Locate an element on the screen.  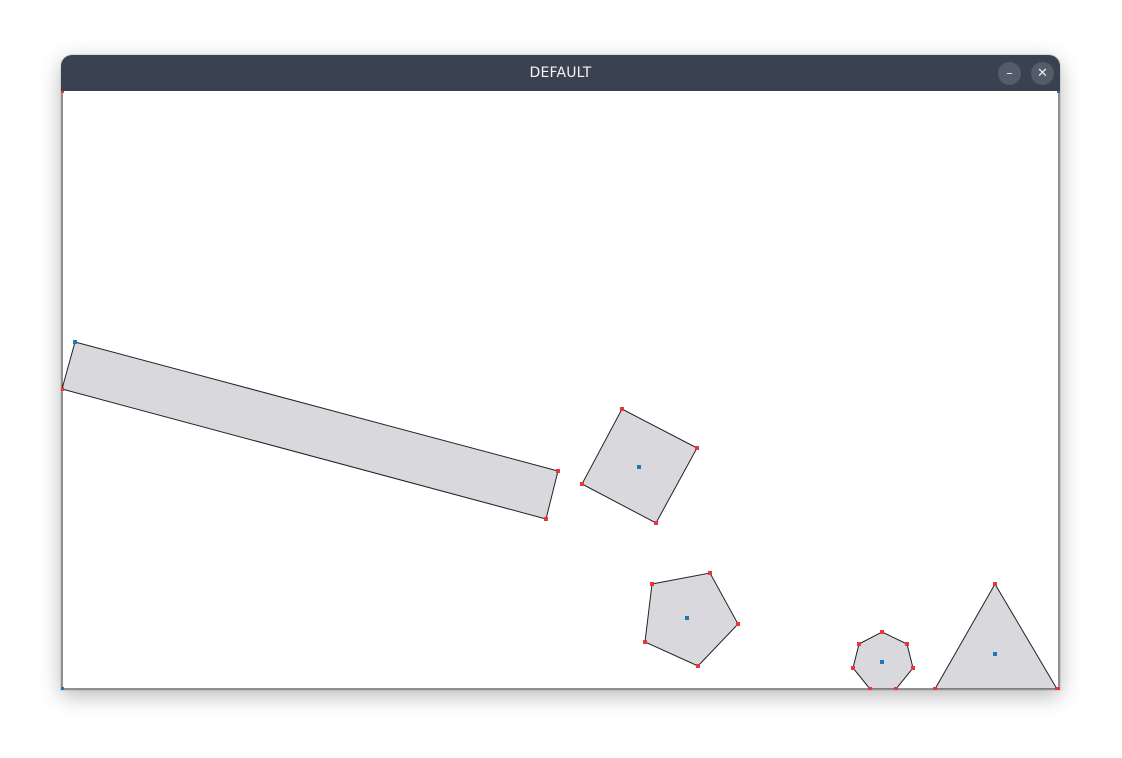
pentagon-center-marker is located at coordinates (687, 618).